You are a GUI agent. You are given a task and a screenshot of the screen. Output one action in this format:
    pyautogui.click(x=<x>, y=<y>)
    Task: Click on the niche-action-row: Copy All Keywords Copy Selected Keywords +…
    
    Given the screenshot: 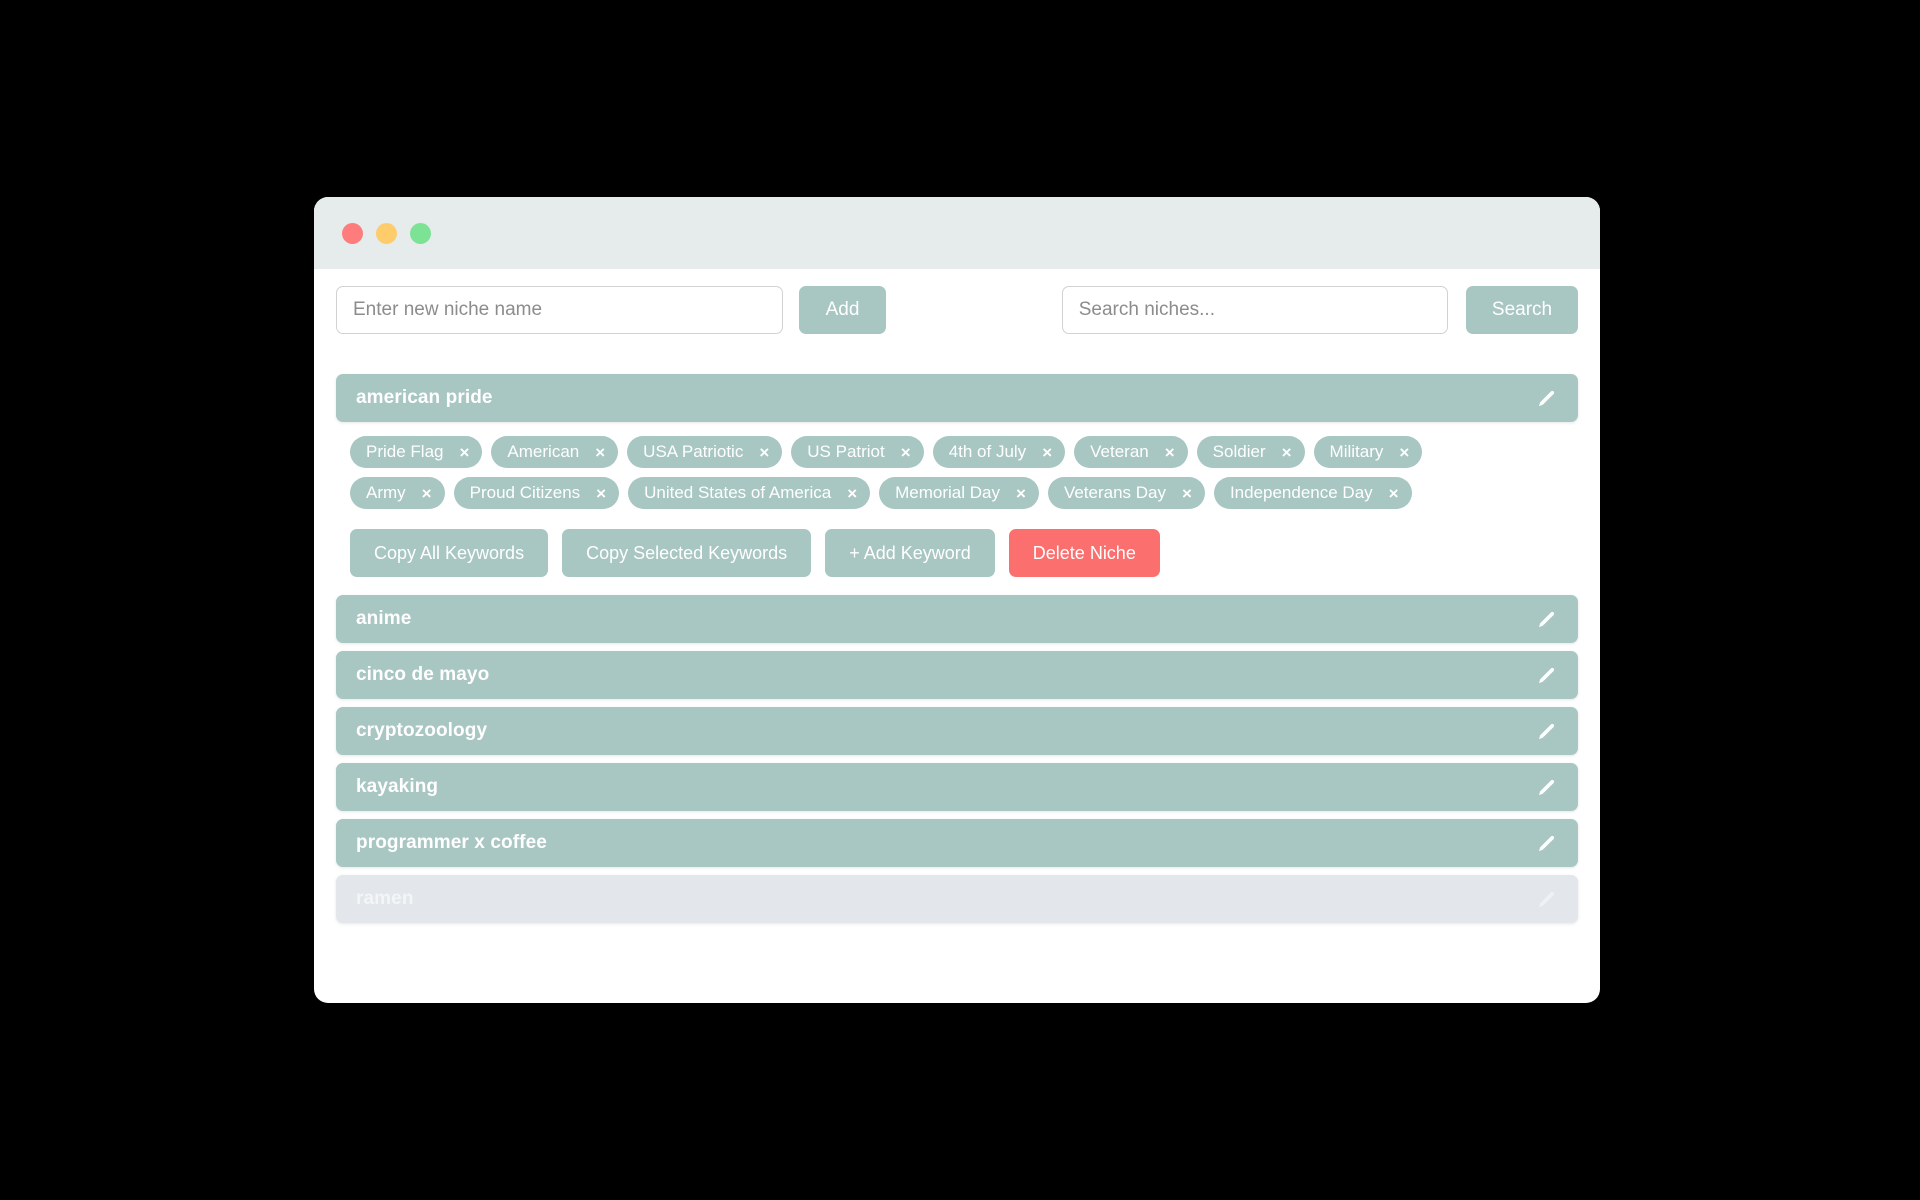 What is the action you would take?
    pyautogui.click(x=957, y=553)
    